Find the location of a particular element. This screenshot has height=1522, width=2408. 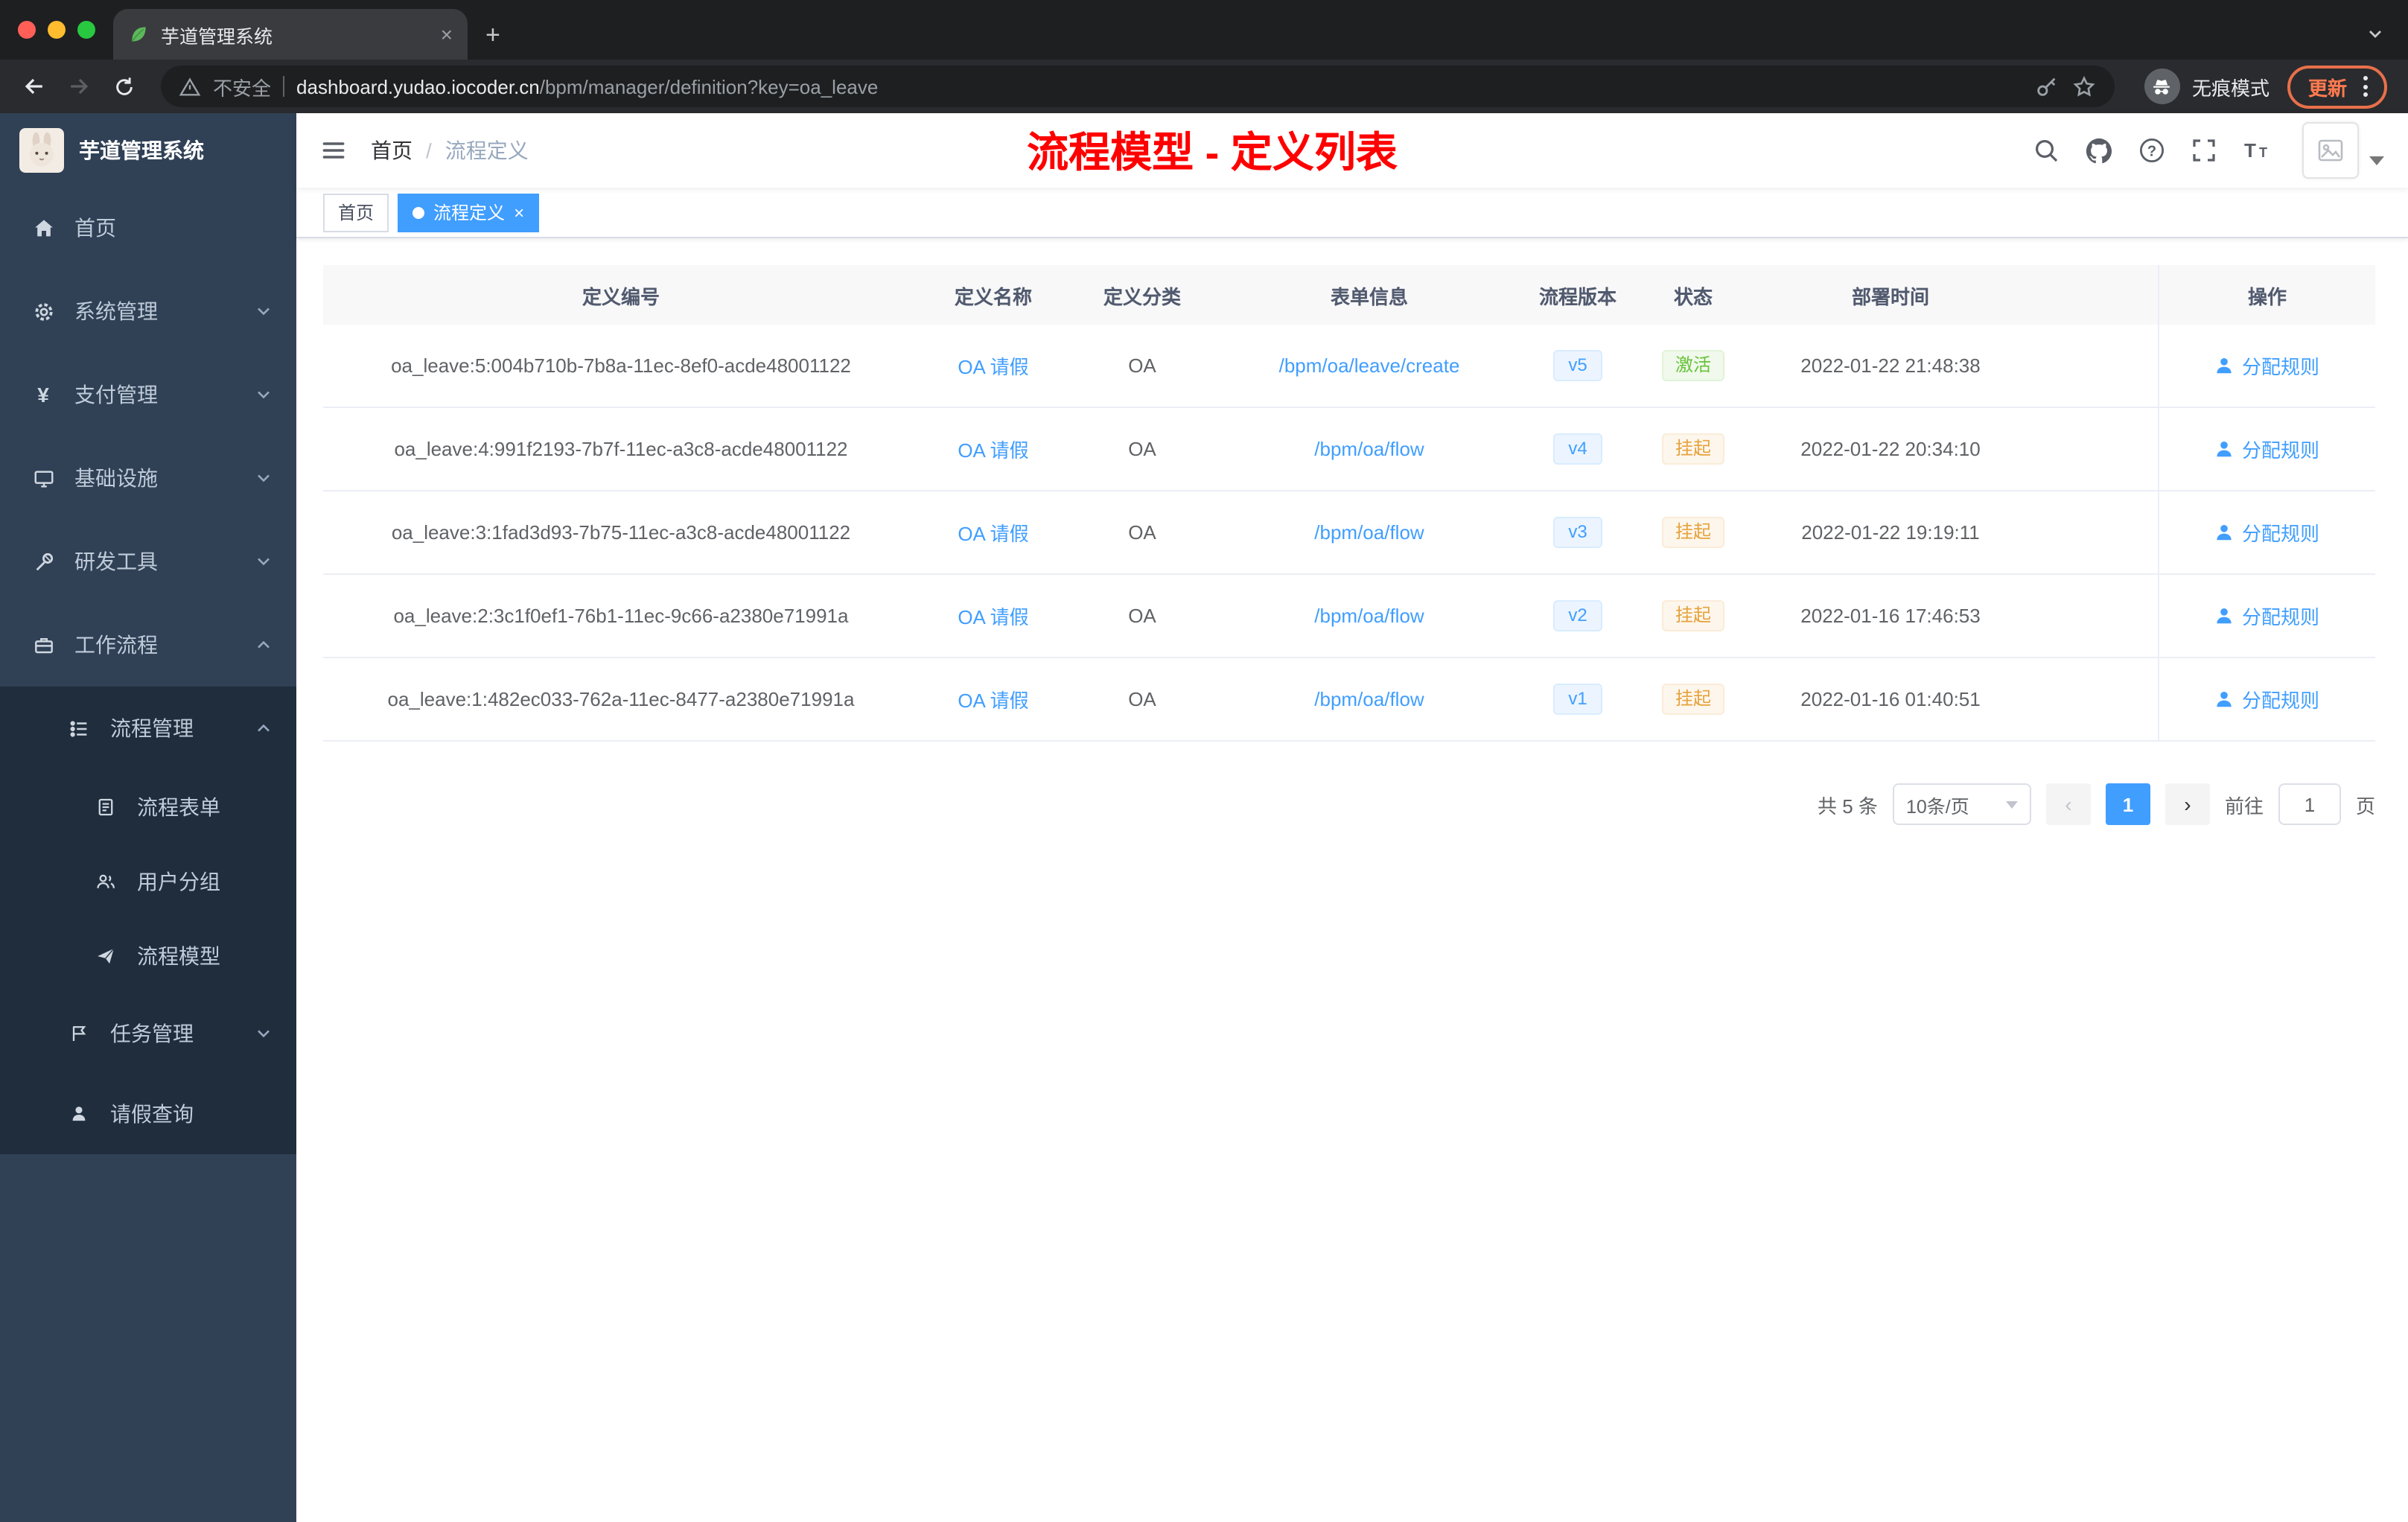

column-header-name: 定义名称 is located at coordinates (993, 296).